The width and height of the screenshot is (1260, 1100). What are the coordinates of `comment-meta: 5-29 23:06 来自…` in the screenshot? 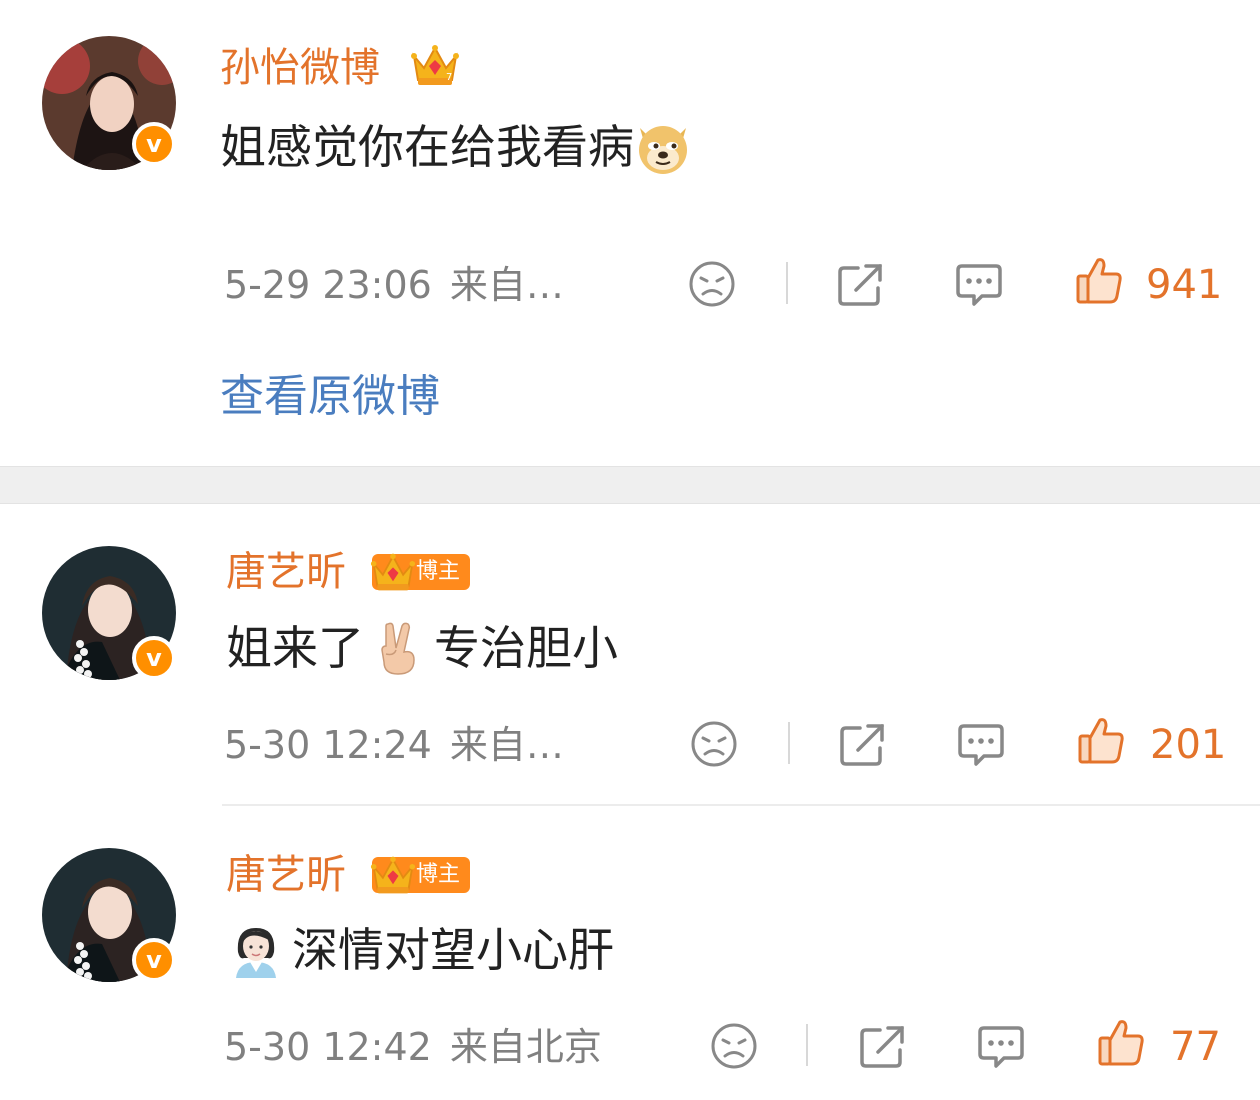 It's located at (394, 285).